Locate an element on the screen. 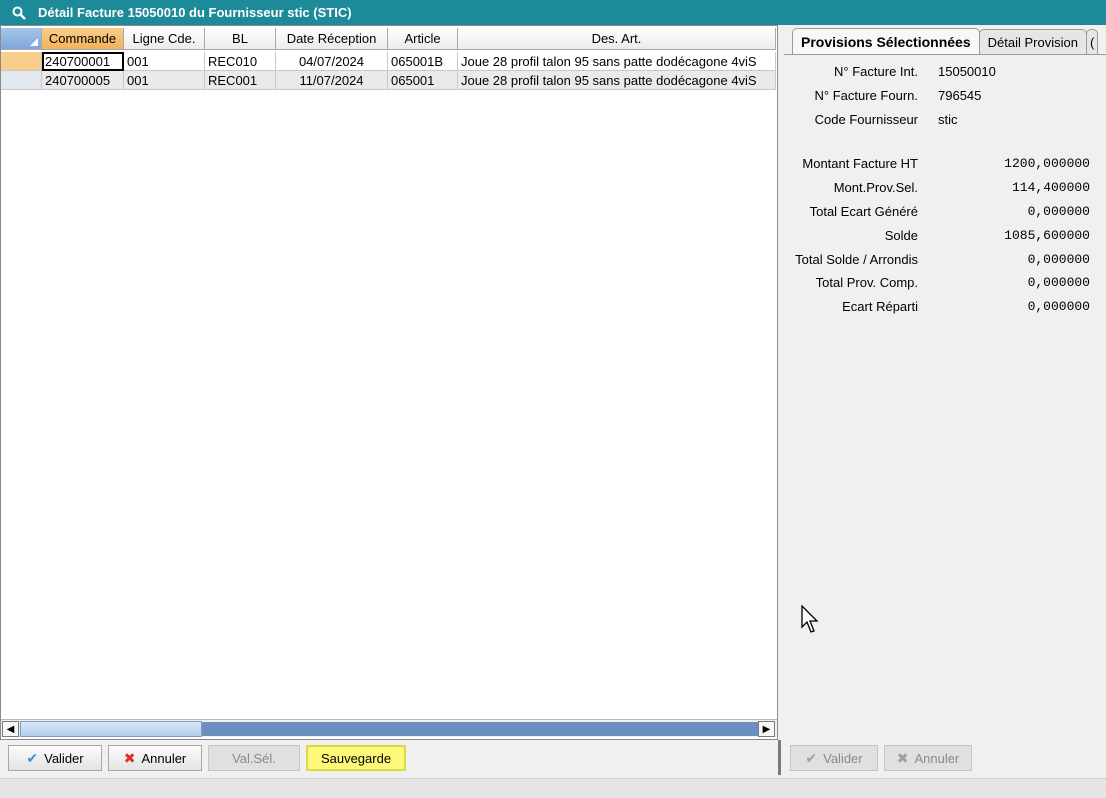 The width and height of the screenshot is (1106, 798). column-header: BL is located at coordinates (240, 39).